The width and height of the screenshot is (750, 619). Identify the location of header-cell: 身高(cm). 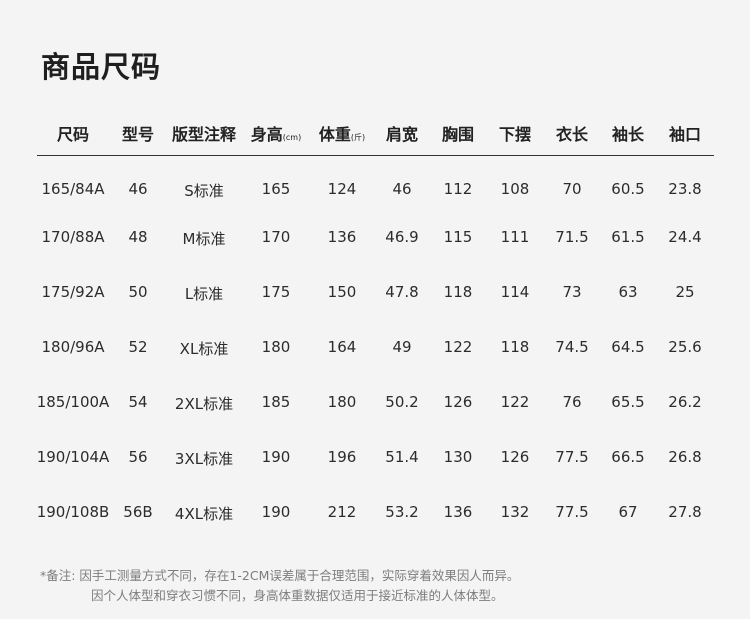
(276, 133).